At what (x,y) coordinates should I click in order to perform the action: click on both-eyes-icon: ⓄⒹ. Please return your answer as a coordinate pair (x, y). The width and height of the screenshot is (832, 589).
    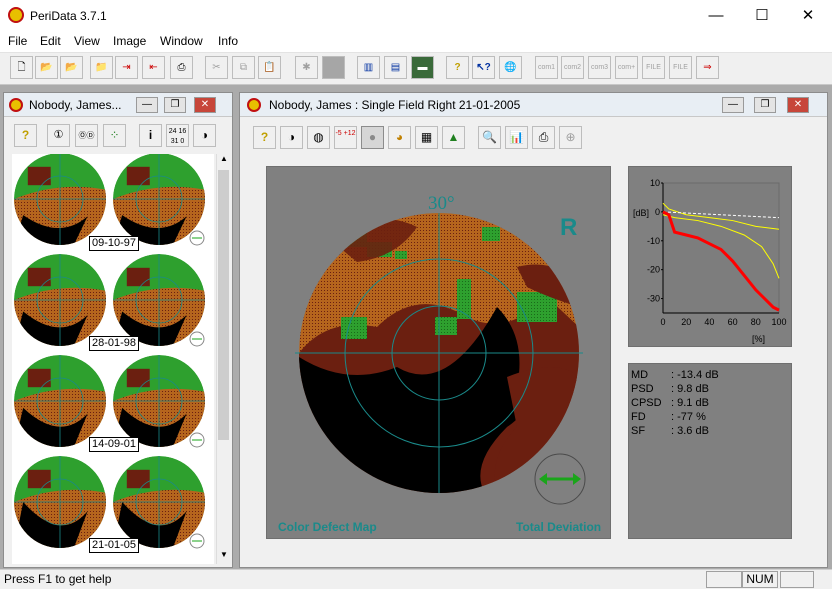
    Looking at the image, I should click on (86, 135).